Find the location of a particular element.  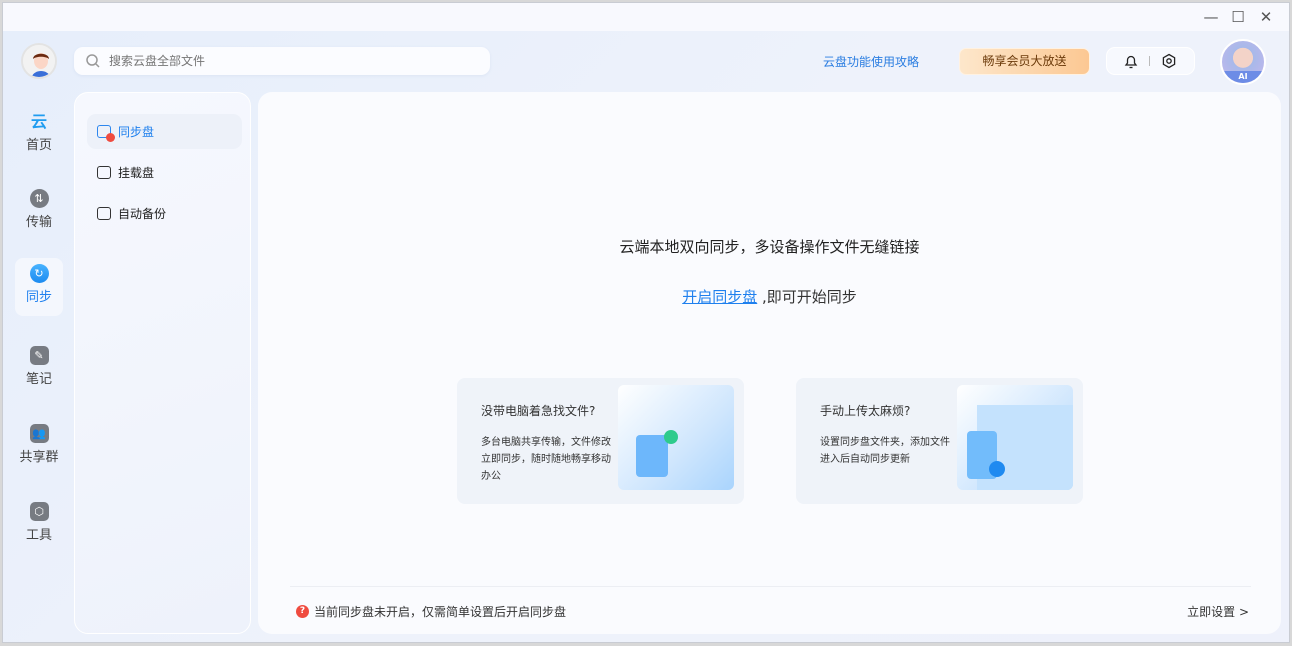

subnav-sync-disk: 同步盘 is located at coordinates (164, 131).